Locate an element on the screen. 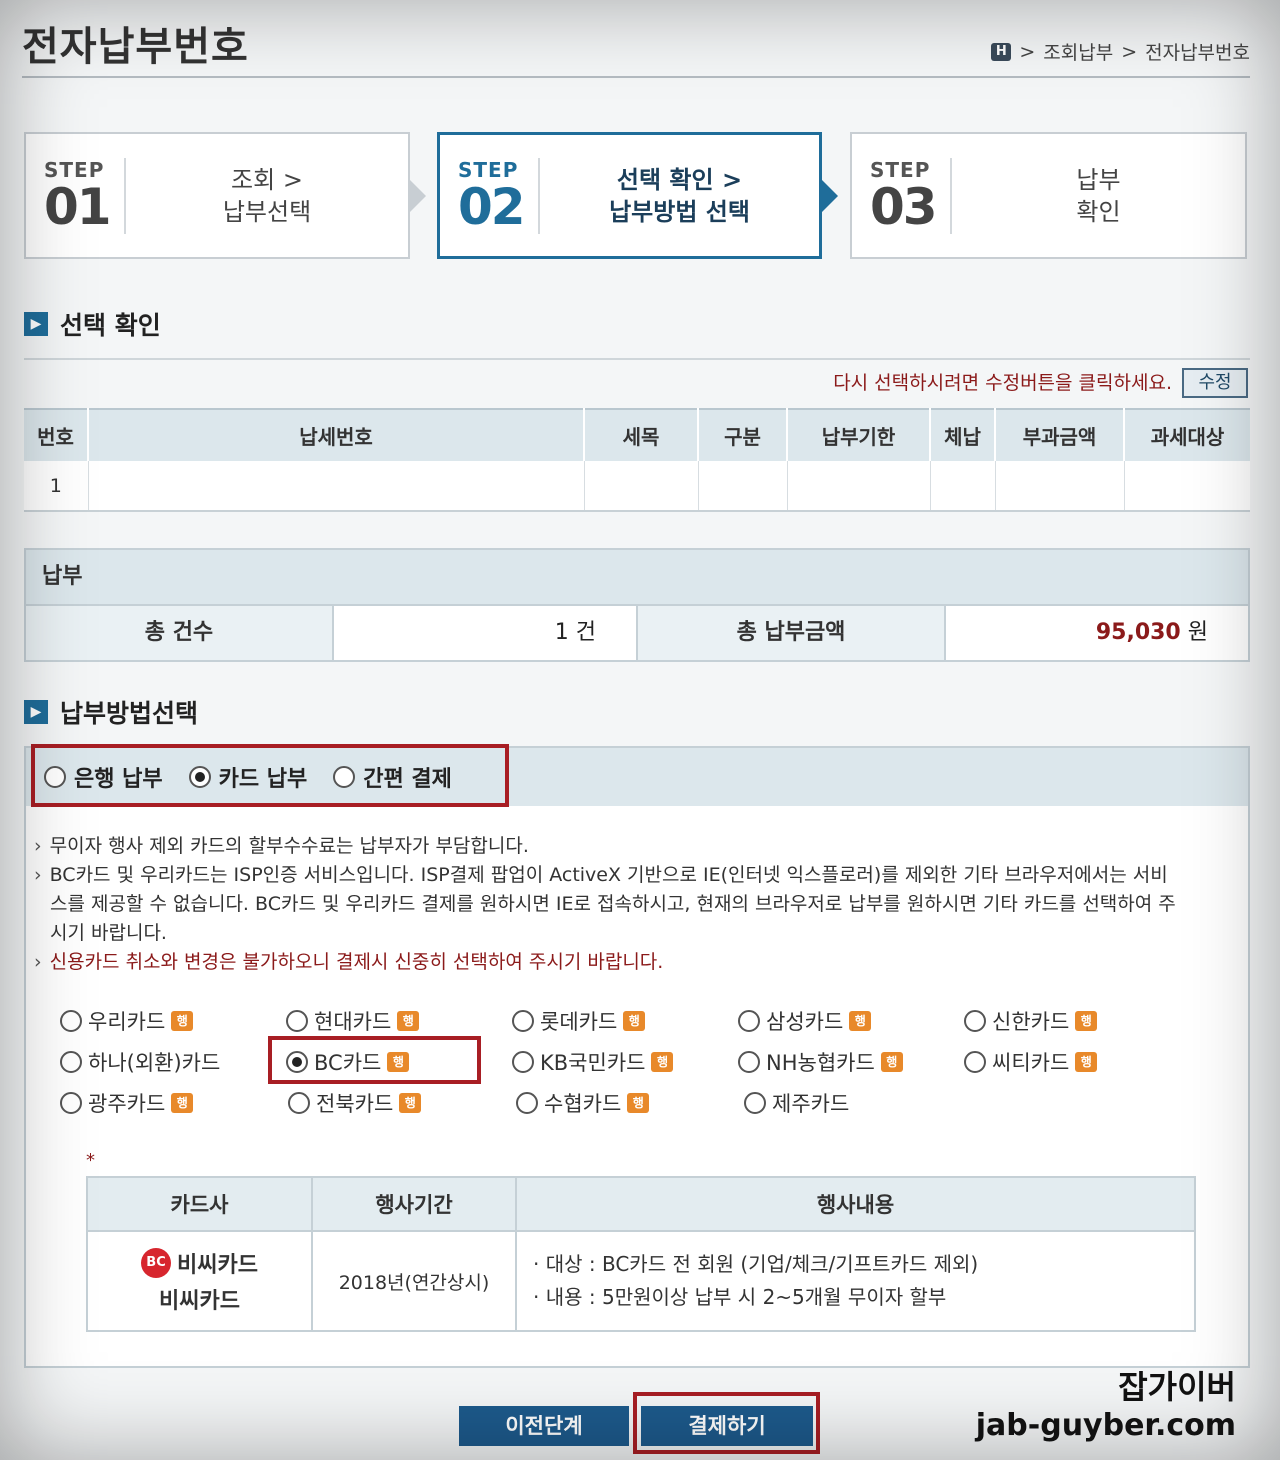 The image size is (1280, 1460). card-row: 우리카드 행 현대카드 행 롯데카드 행 삼성카드 행 신한카드 행 is located at coordinates (625, 1020).